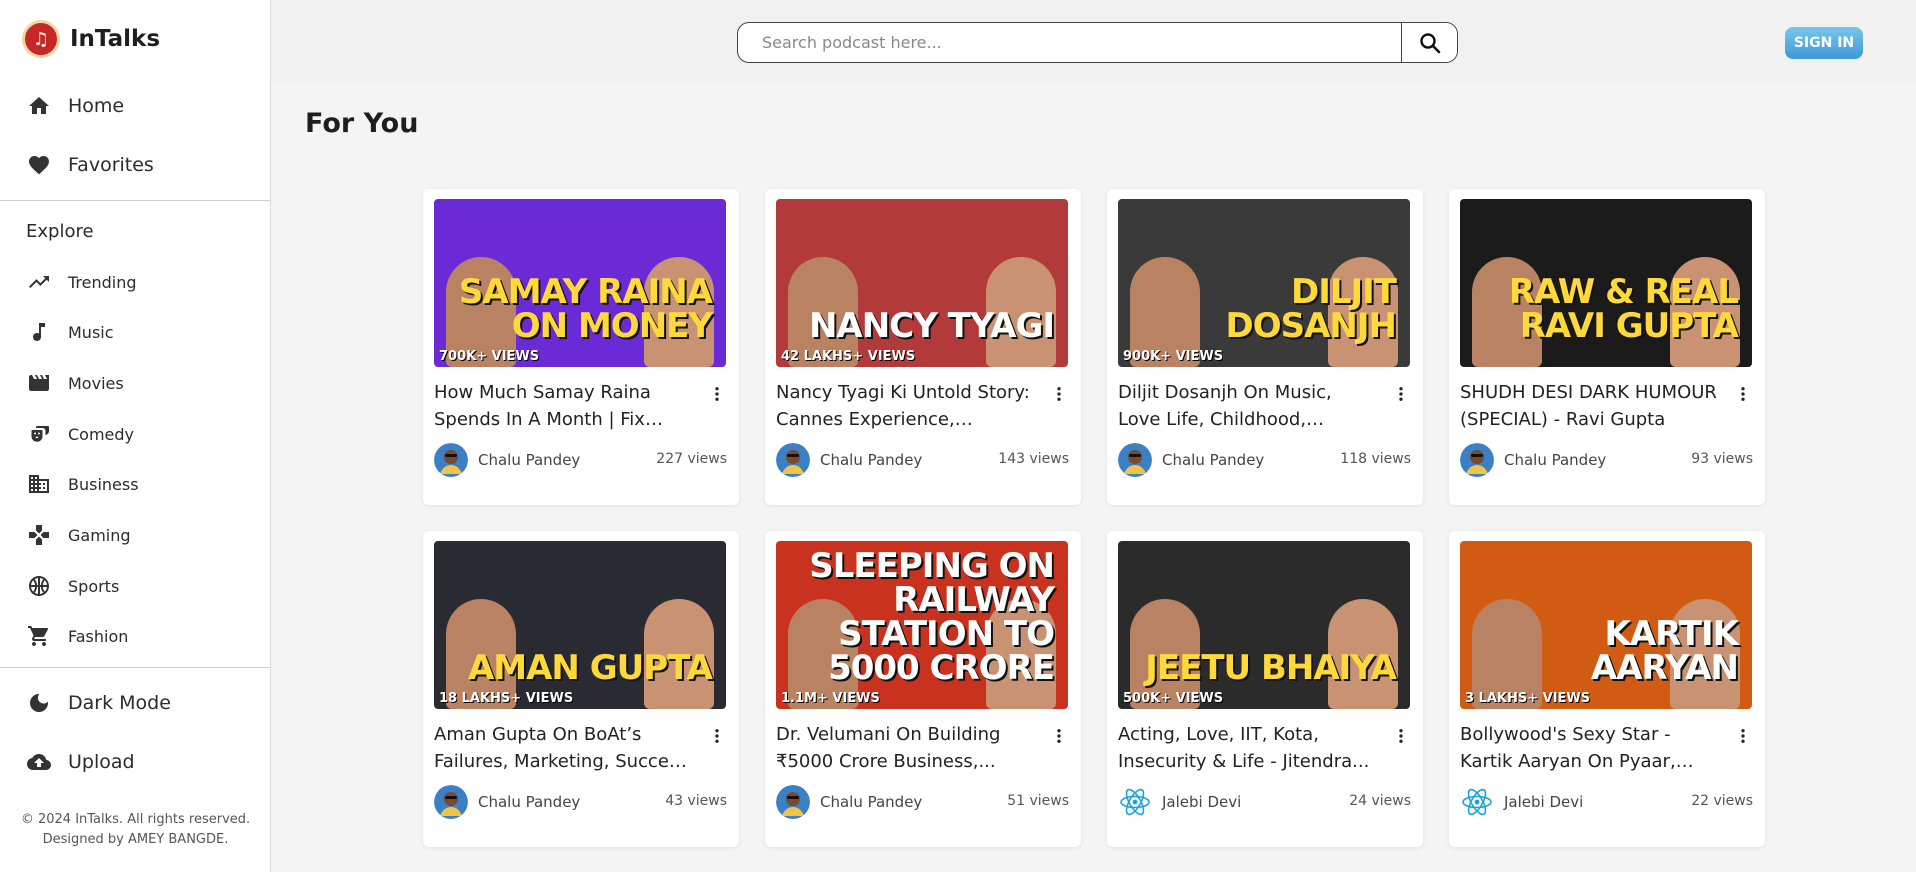  I want to click on search-bar, so click(1097, 42).